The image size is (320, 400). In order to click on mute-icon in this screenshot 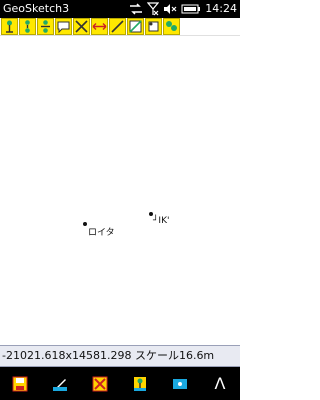, I will do `click(170, 9)`.